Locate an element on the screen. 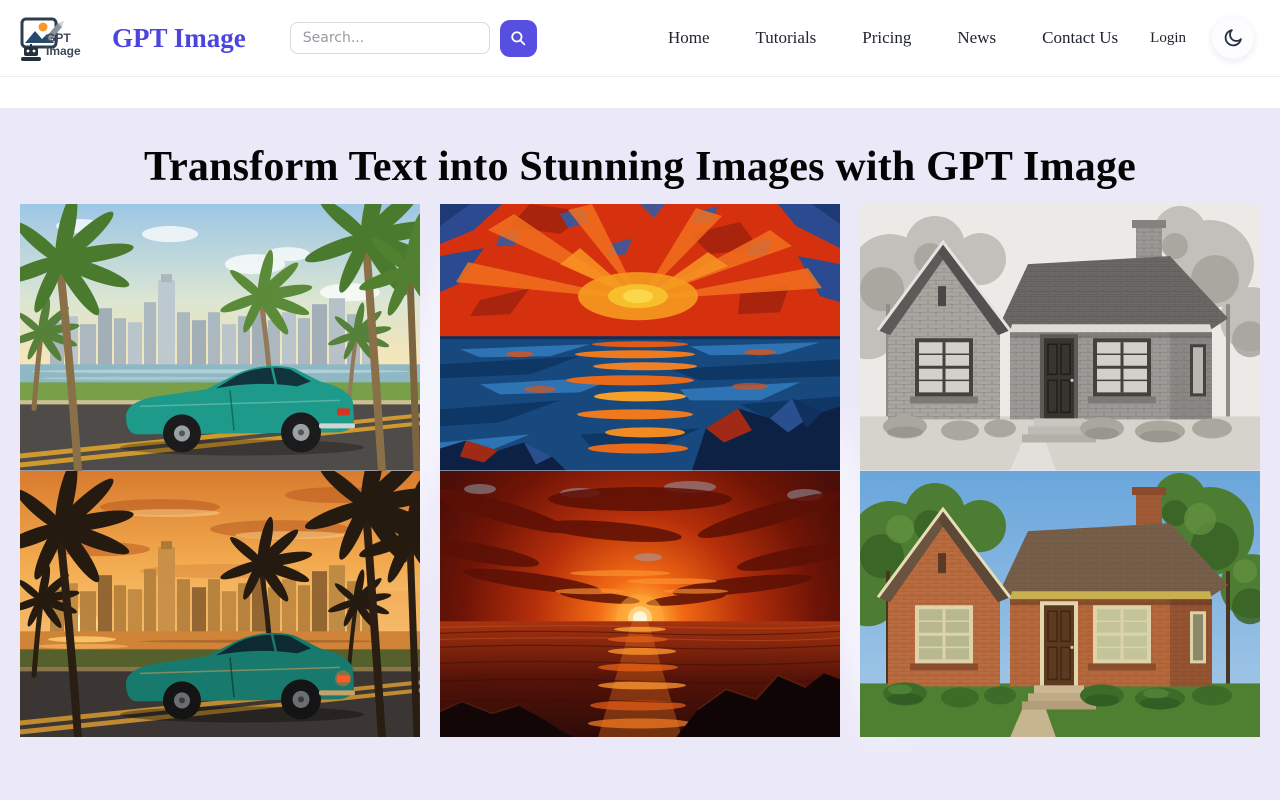  theme-toggle-button is located at coordinates (1233, 38).